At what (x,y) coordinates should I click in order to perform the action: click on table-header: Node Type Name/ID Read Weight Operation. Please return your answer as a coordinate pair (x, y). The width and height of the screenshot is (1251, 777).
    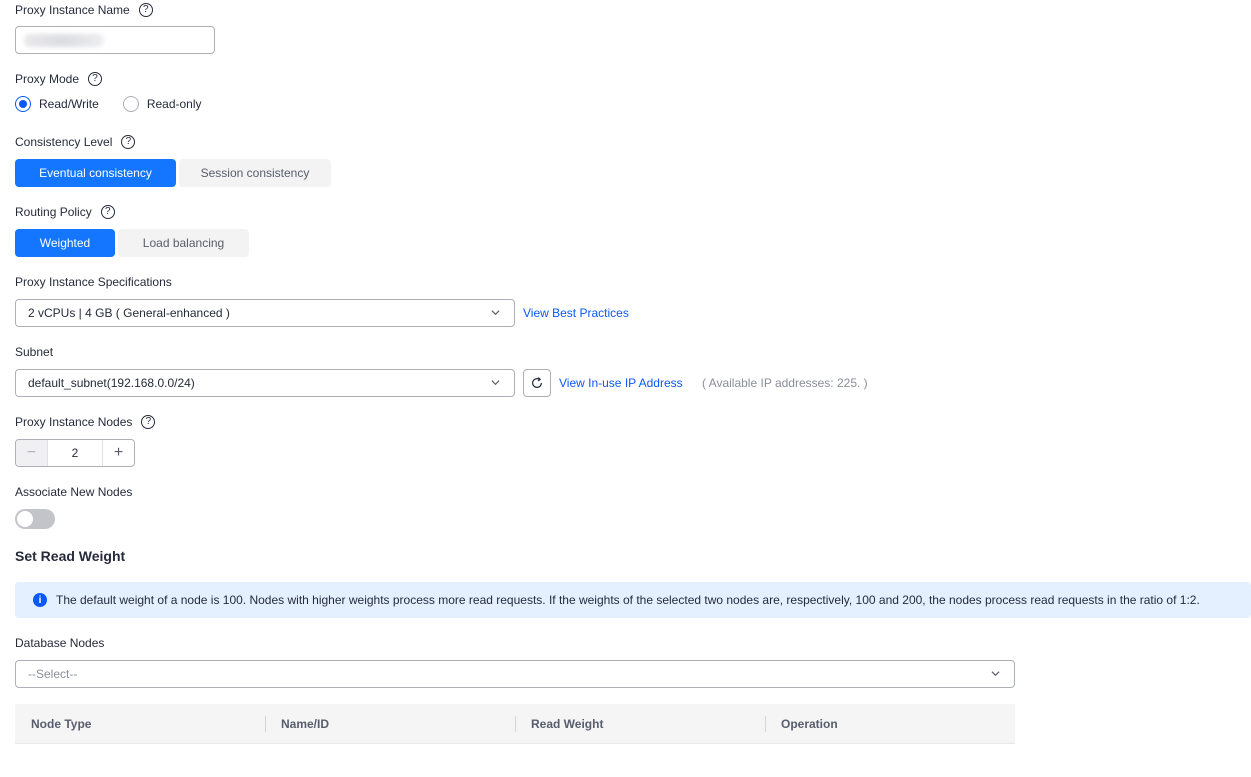
    Looking at the image, I should click on (515, 724).